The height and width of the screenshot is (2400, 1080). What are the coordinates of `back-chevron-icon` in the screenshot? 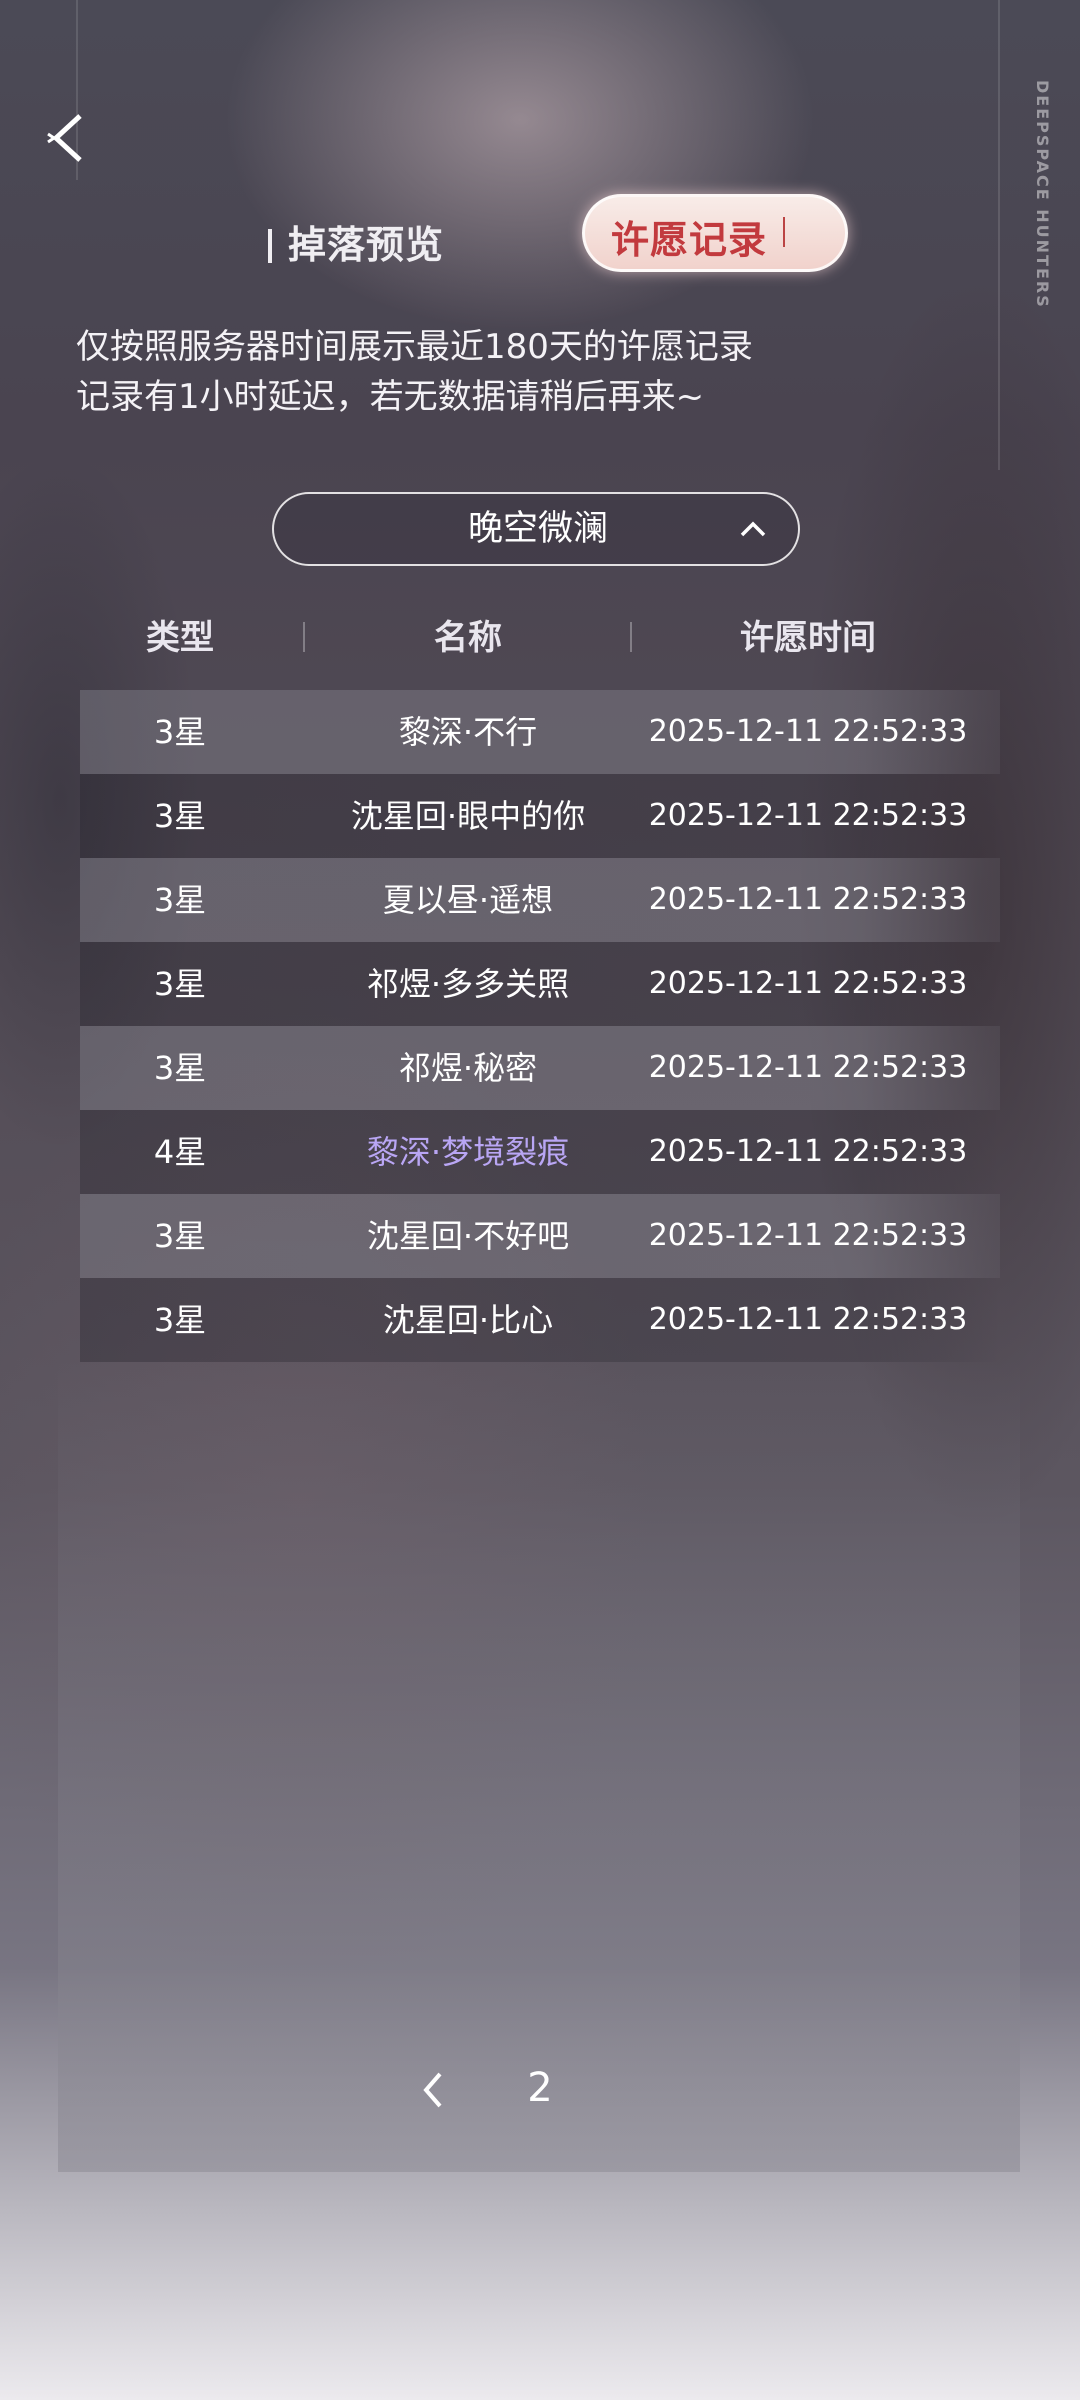 It's located at (64, 138).